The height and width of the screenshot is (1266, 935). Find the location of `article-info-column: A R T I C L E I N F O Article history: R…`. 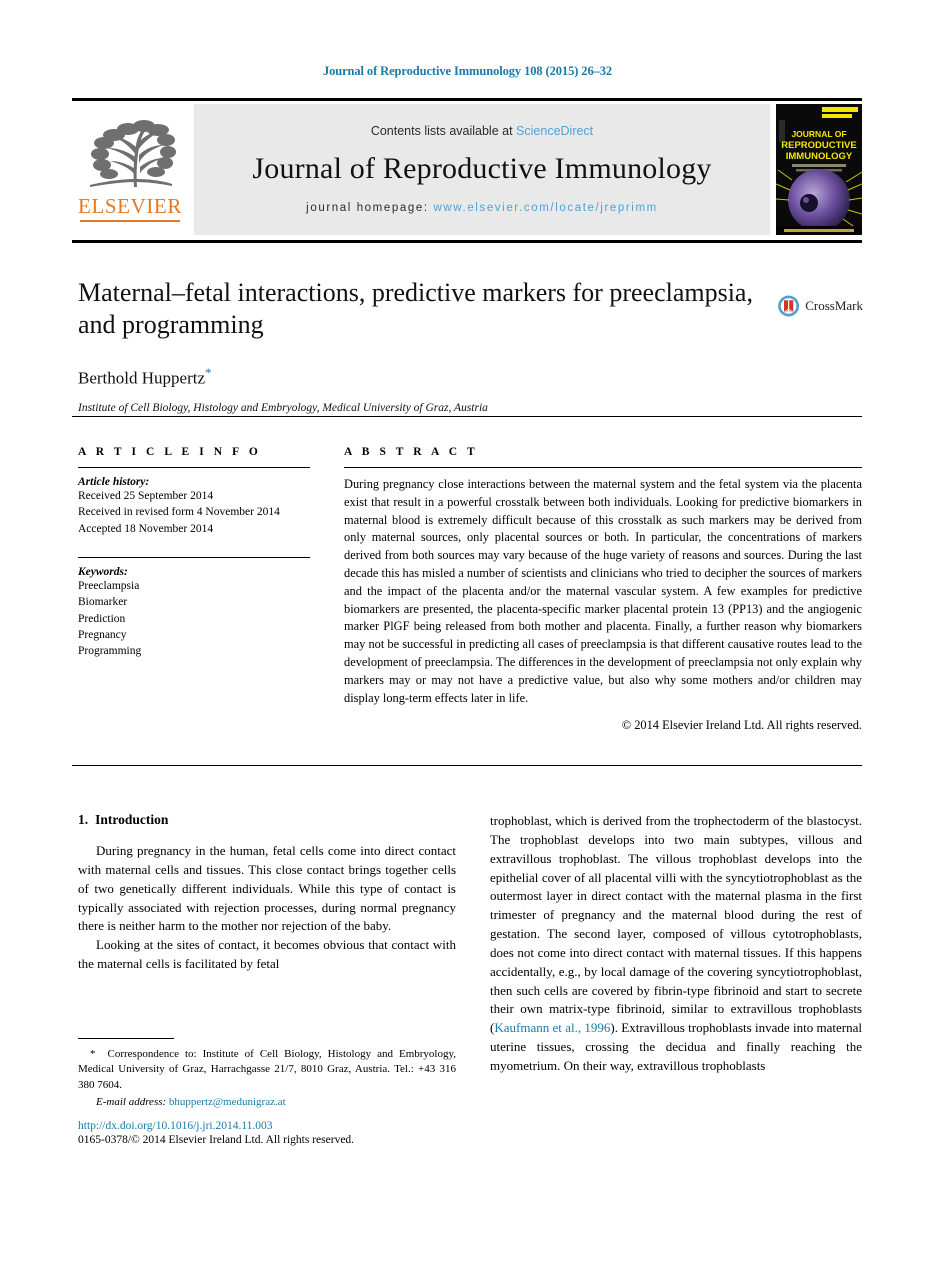

article-info-column: A R T I C L E I N F O Article history: R… is located at coordinates (194, 553).